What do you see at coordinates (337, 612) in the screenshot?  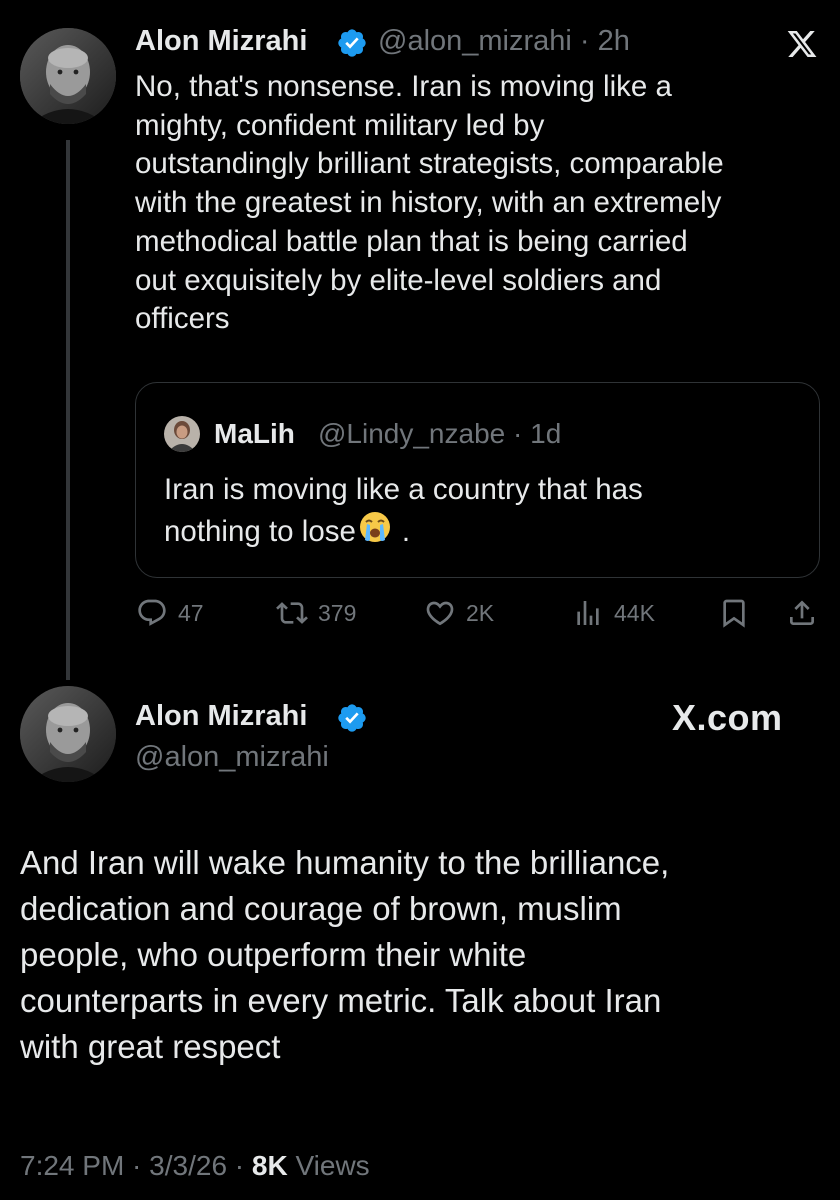 I see `repost-count: 379` at bounding box center [337, 612].